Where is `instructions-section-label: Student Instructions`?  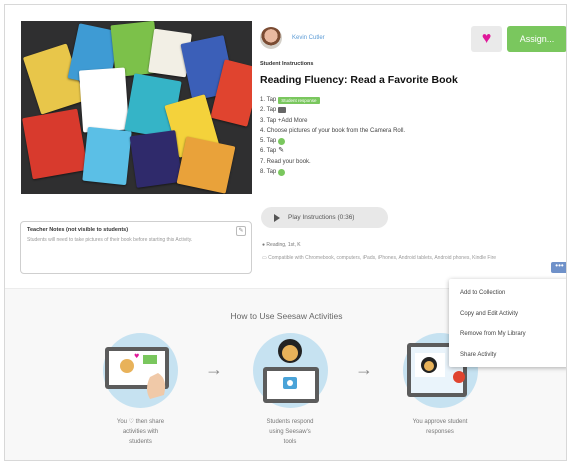 instructions-section-label: Student Instructions is located at coordinates (287, 64).